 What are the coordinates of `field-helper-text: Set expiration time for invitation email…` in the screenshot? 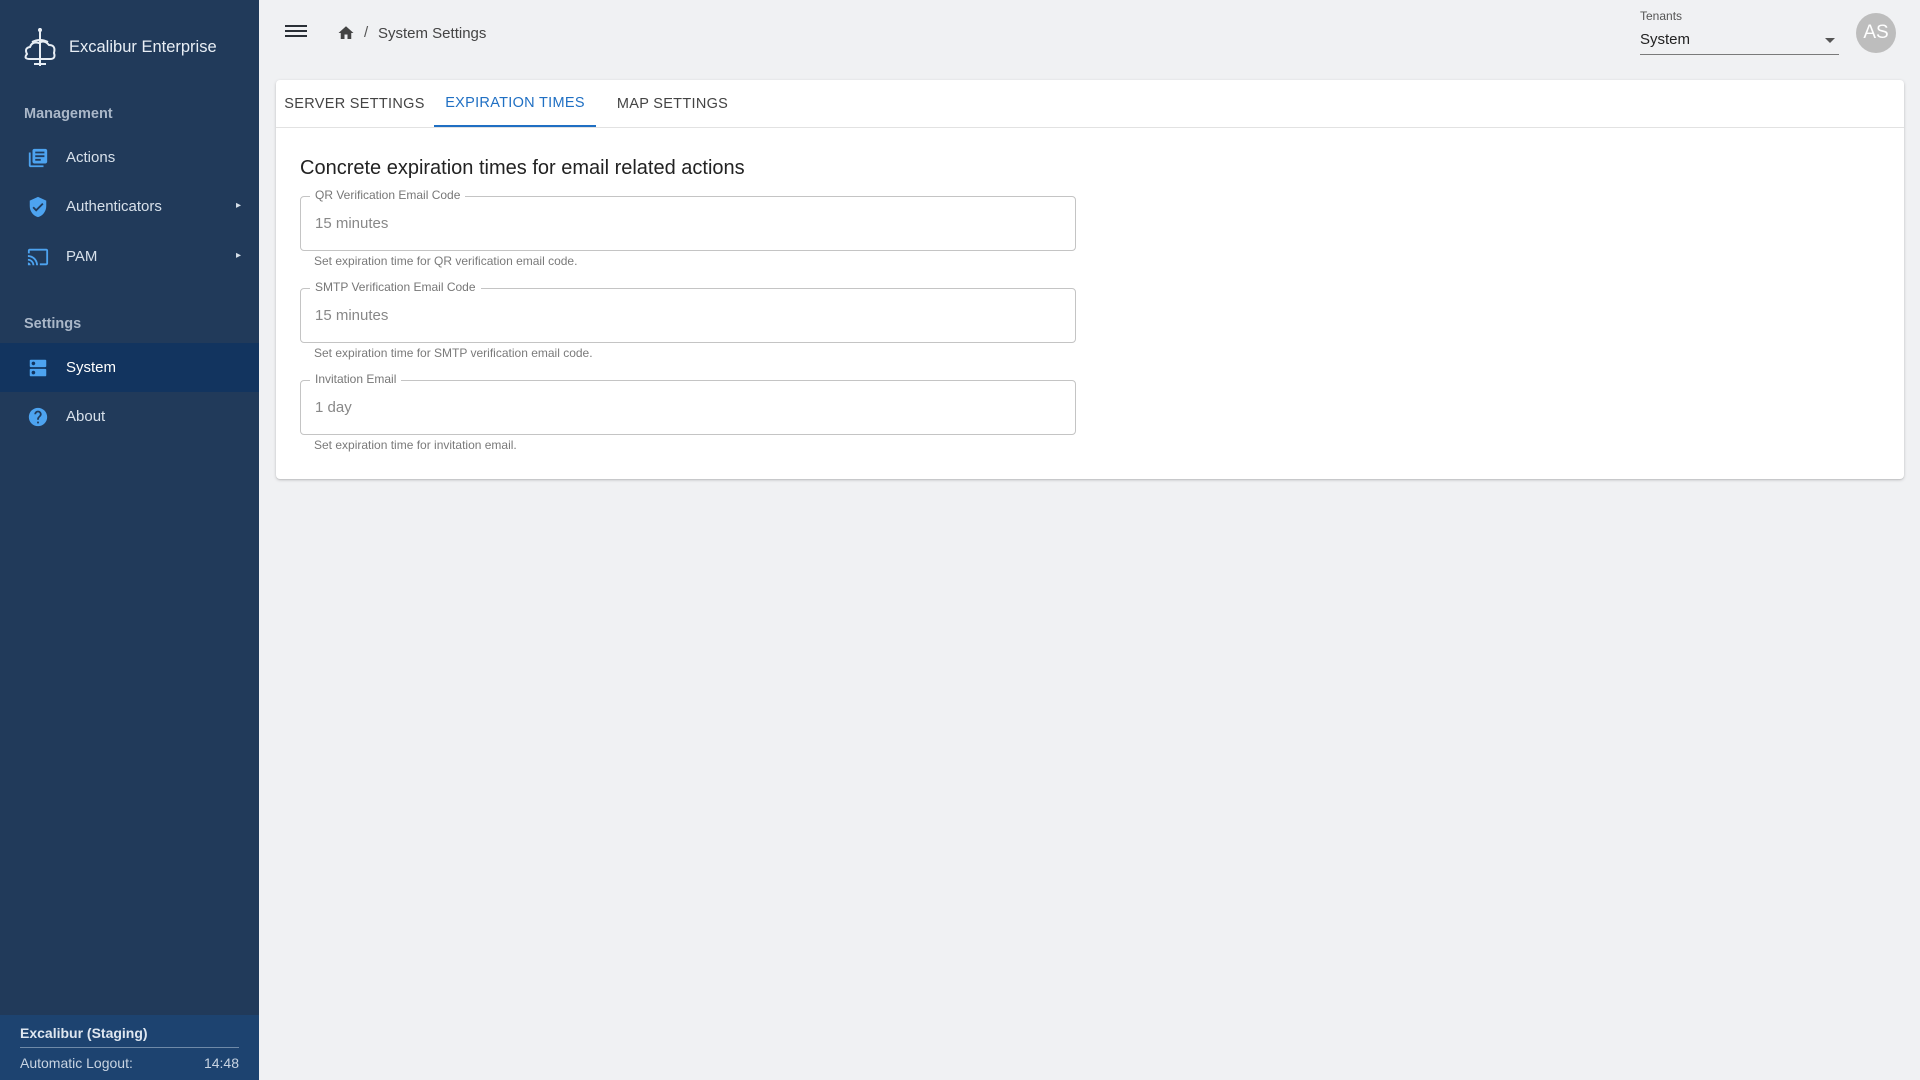 It's located at (415, 445).